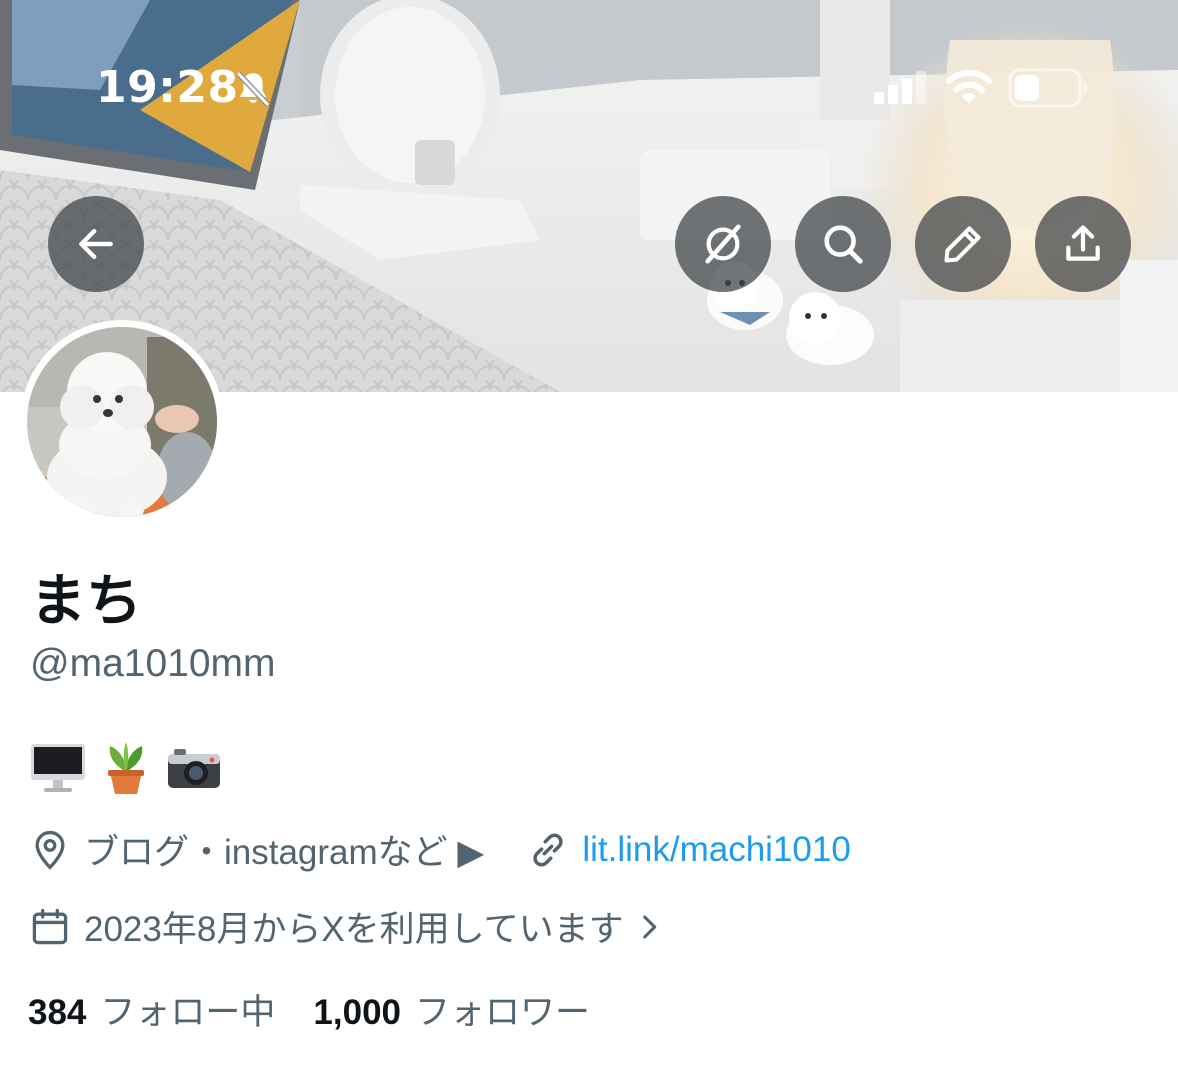  Describe the element at coordinates (50, 926) in the screenshot. I see `calendar-icon` at that location.